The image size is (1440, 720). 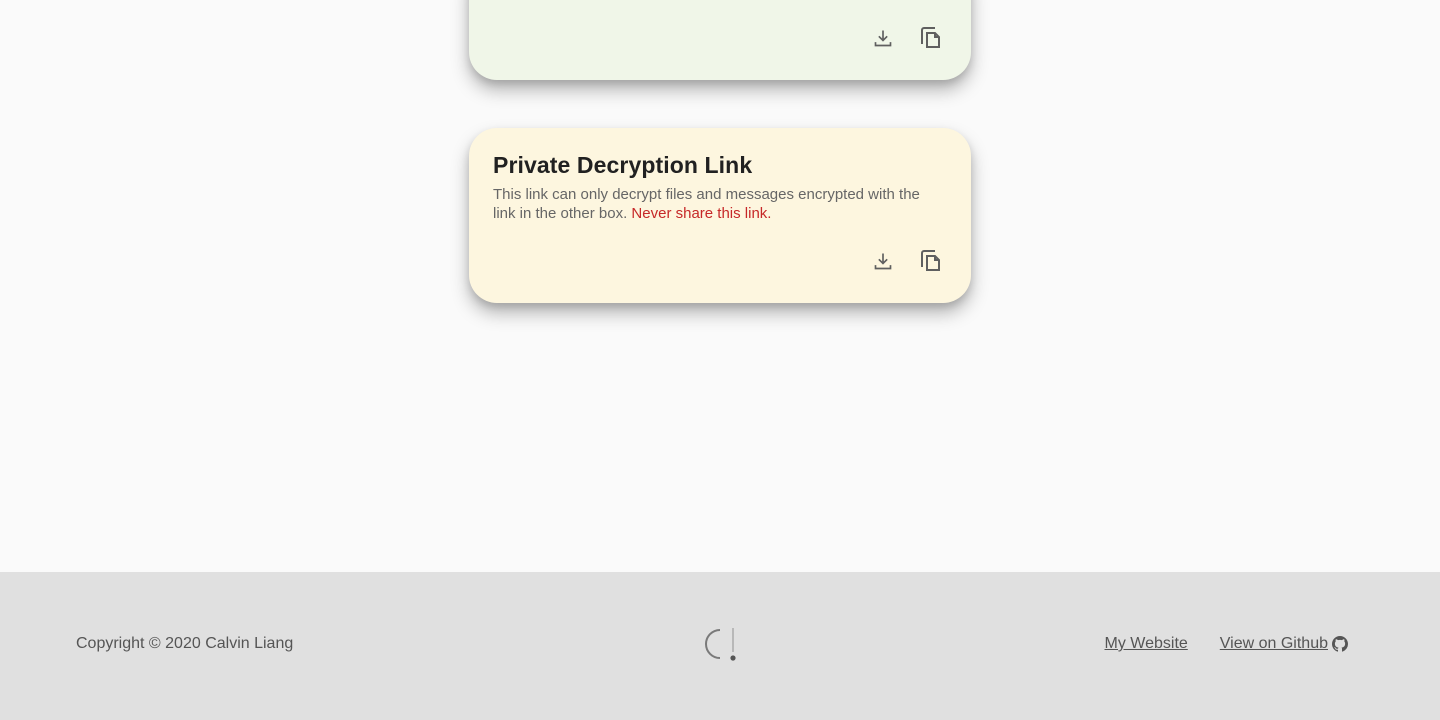 I want to click on private-card-actions, so click(x=907, y=261).